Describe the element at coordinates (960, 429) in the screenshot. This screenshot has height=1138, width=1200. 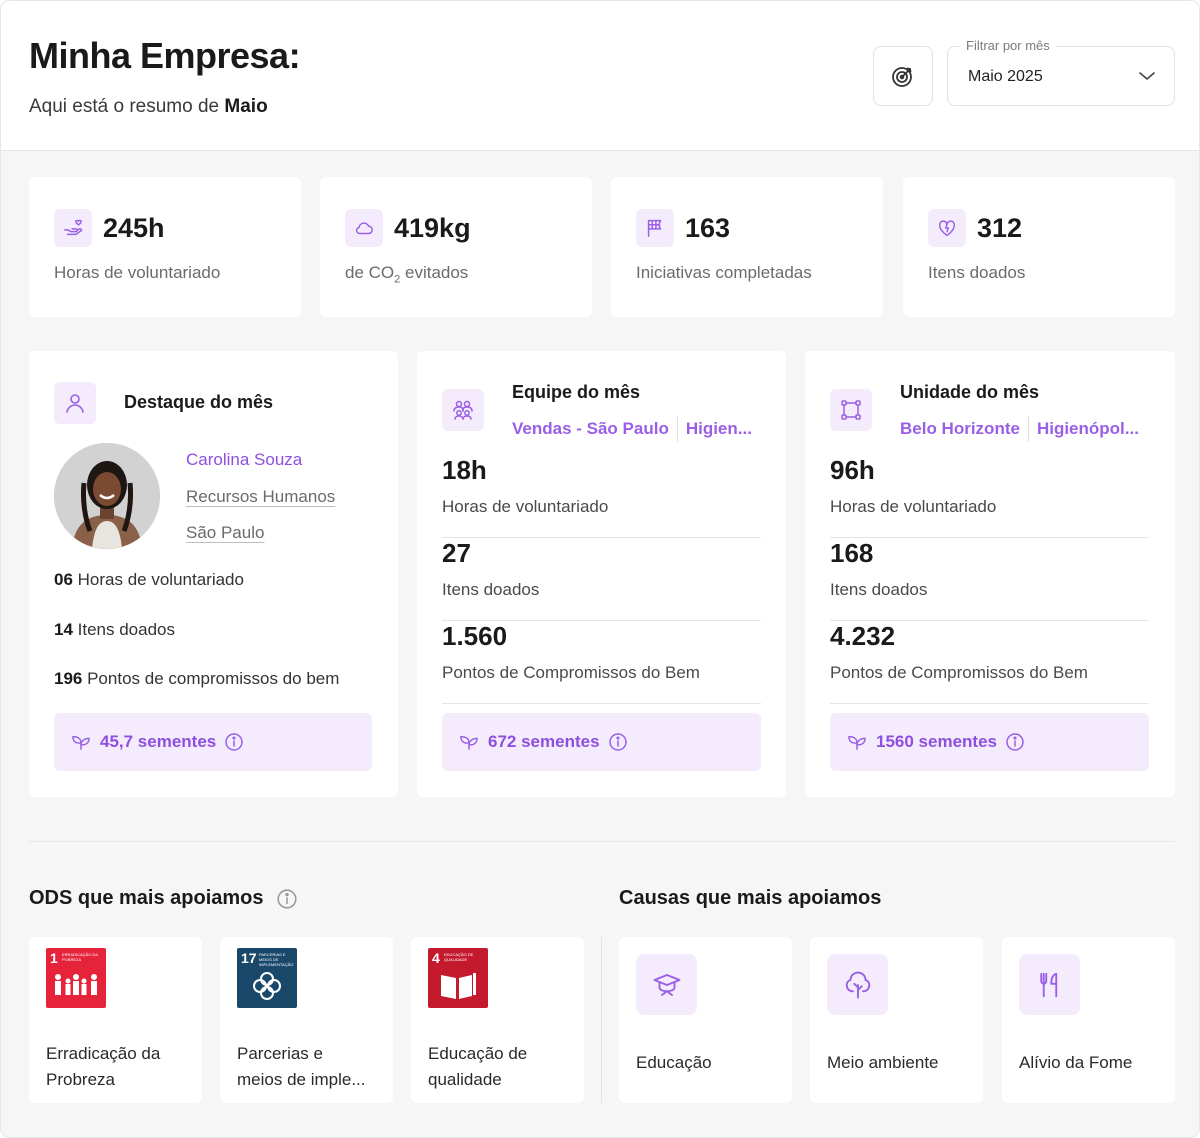
I see `unit-tag: Belo Horizonte` at that location.